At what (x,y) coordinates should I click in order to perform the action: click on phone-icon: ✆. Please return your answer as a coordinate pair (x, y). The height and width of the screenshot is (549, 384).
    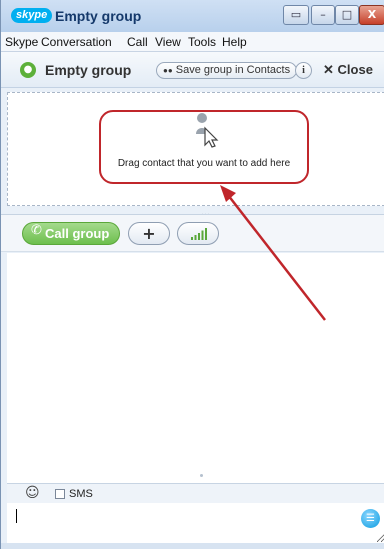
    Looking at the image, I should click on (36, 230).